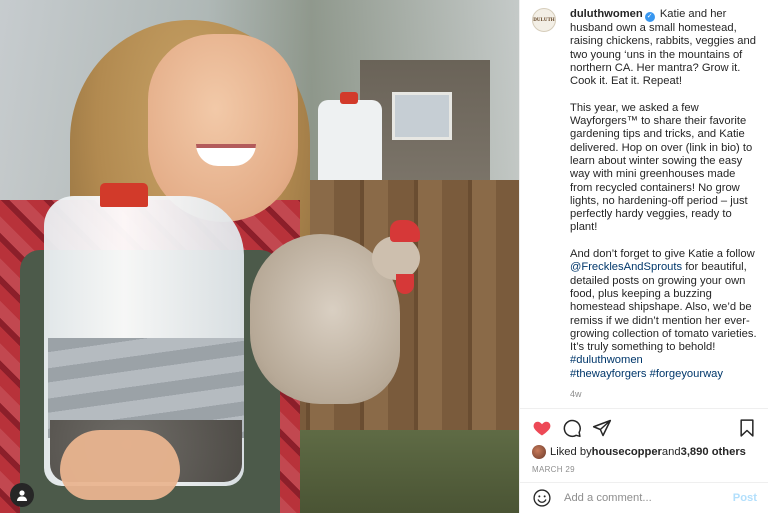 This screenshot has width=768, height=513. I want to click on background-jug, so click(350, 142).